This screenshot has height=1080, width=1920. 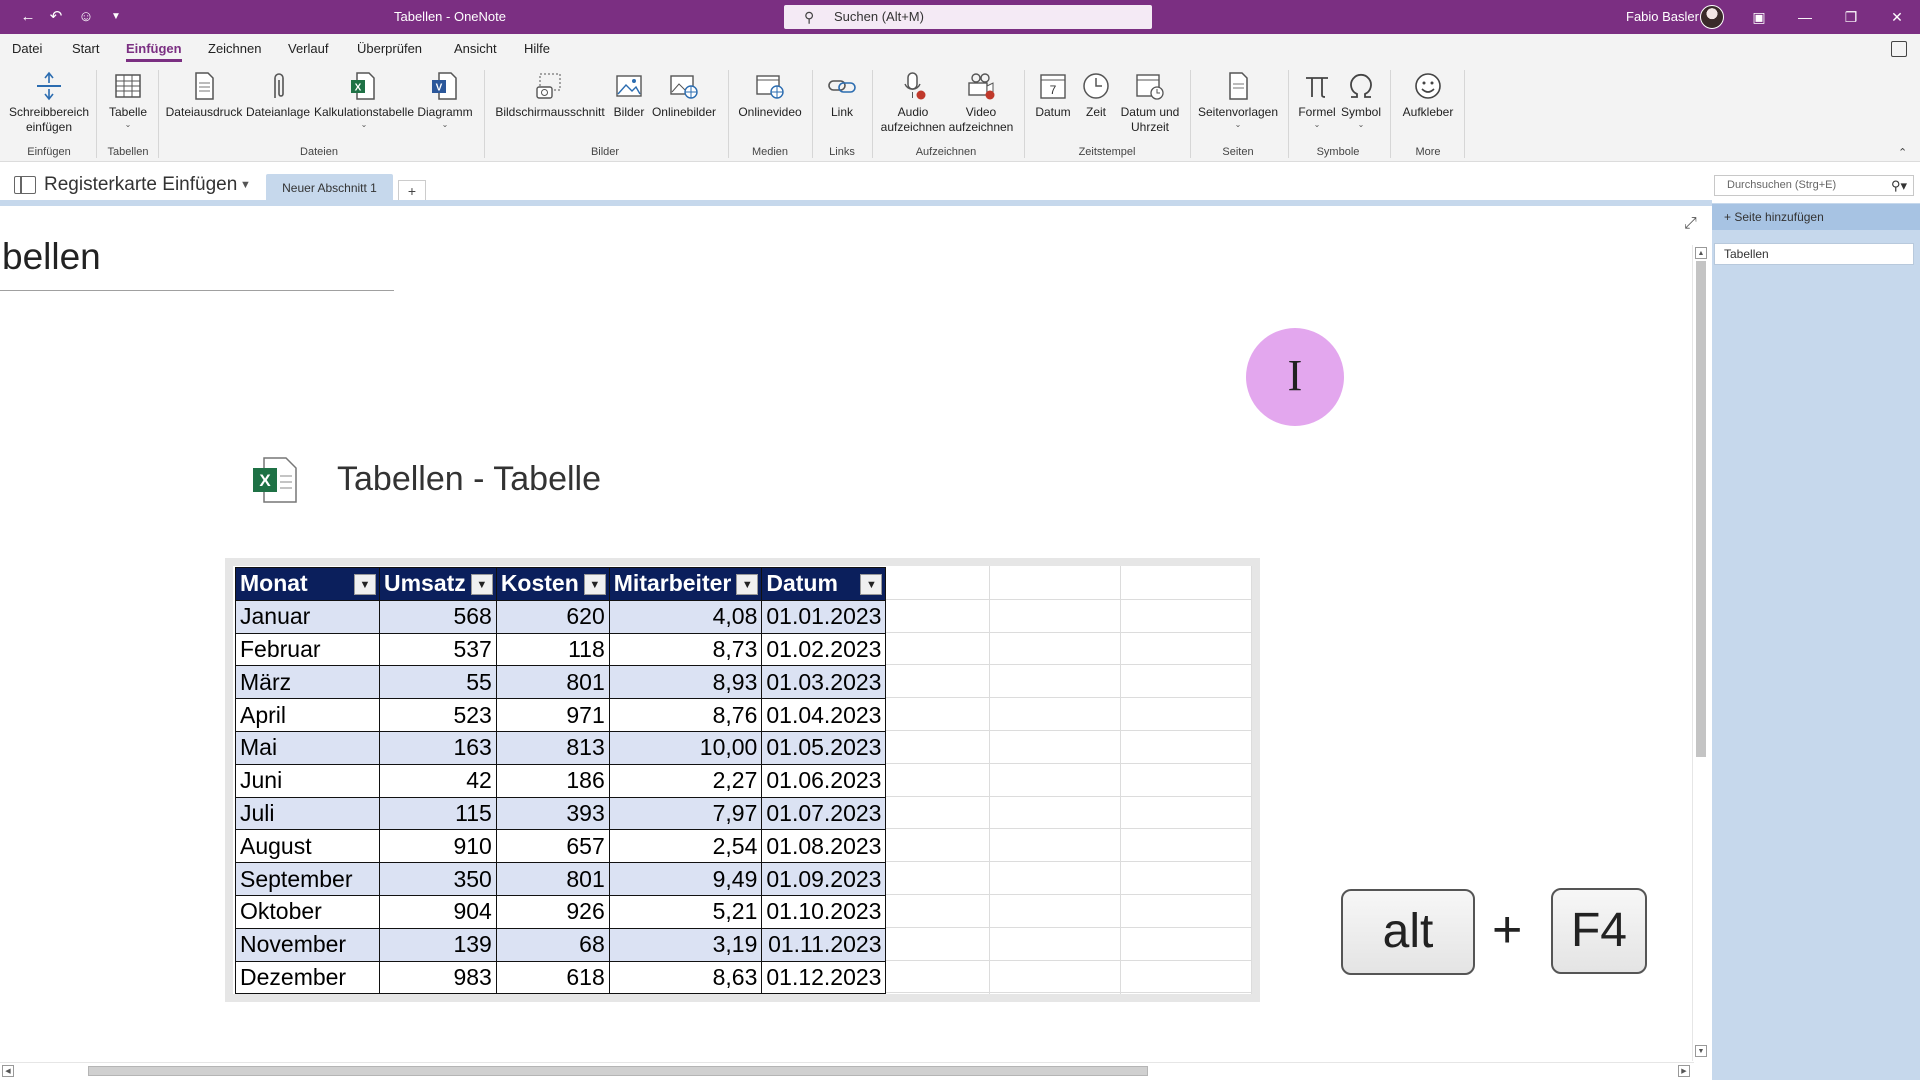 What do you see at coordinates (552, 911) in the screenshot?
I see `cell-kosten: 926` at bounding box center [552, 911].